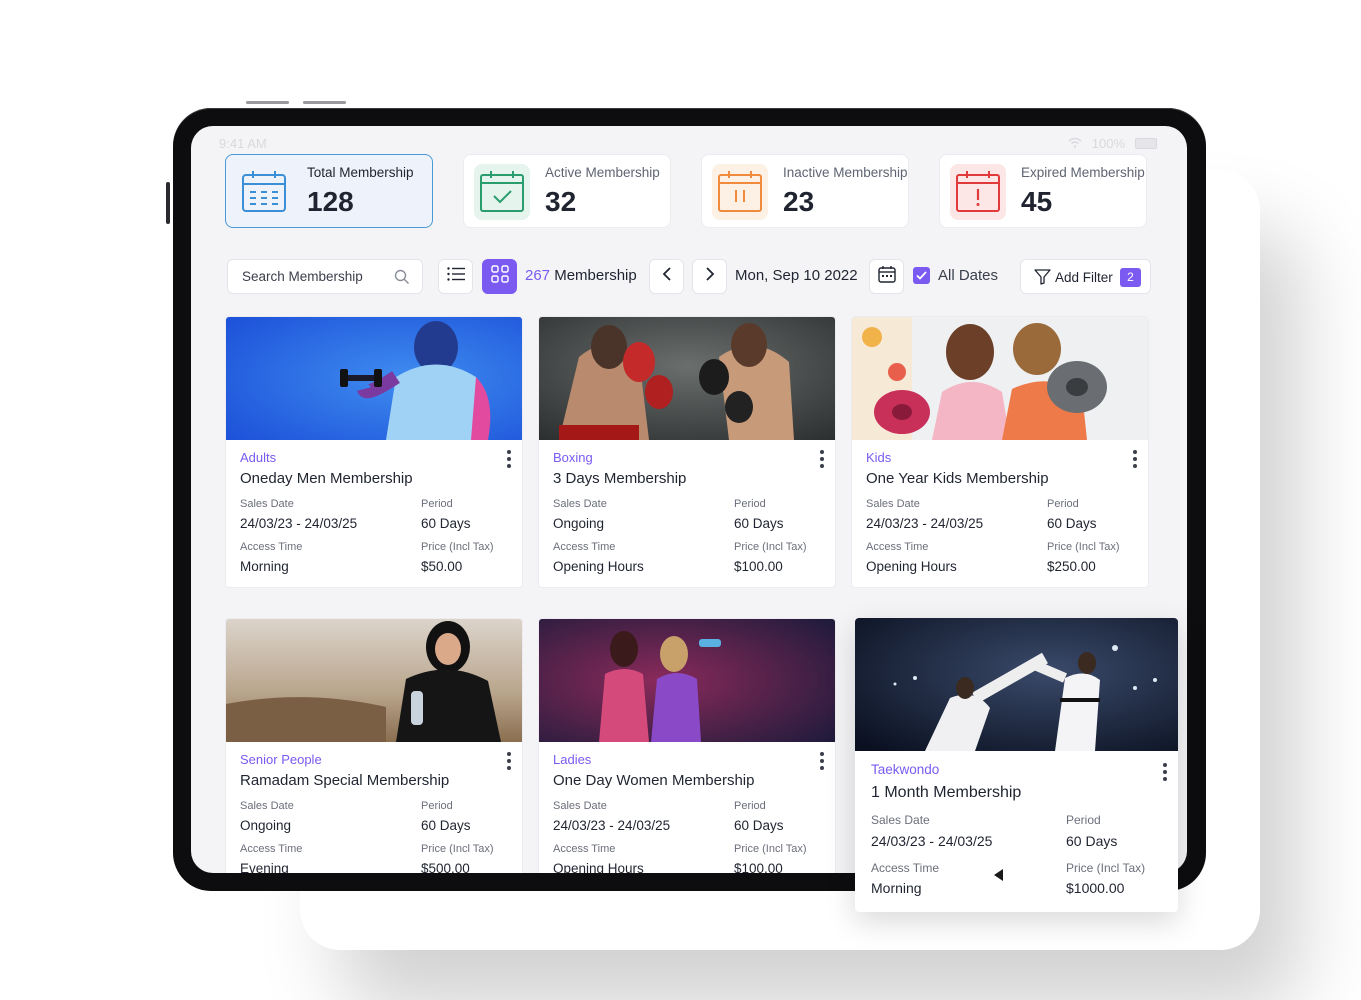 The width and height of the screenshot is (1361, 1000). I want to click on card-title: One Day Women Membership, so click(654, 780).